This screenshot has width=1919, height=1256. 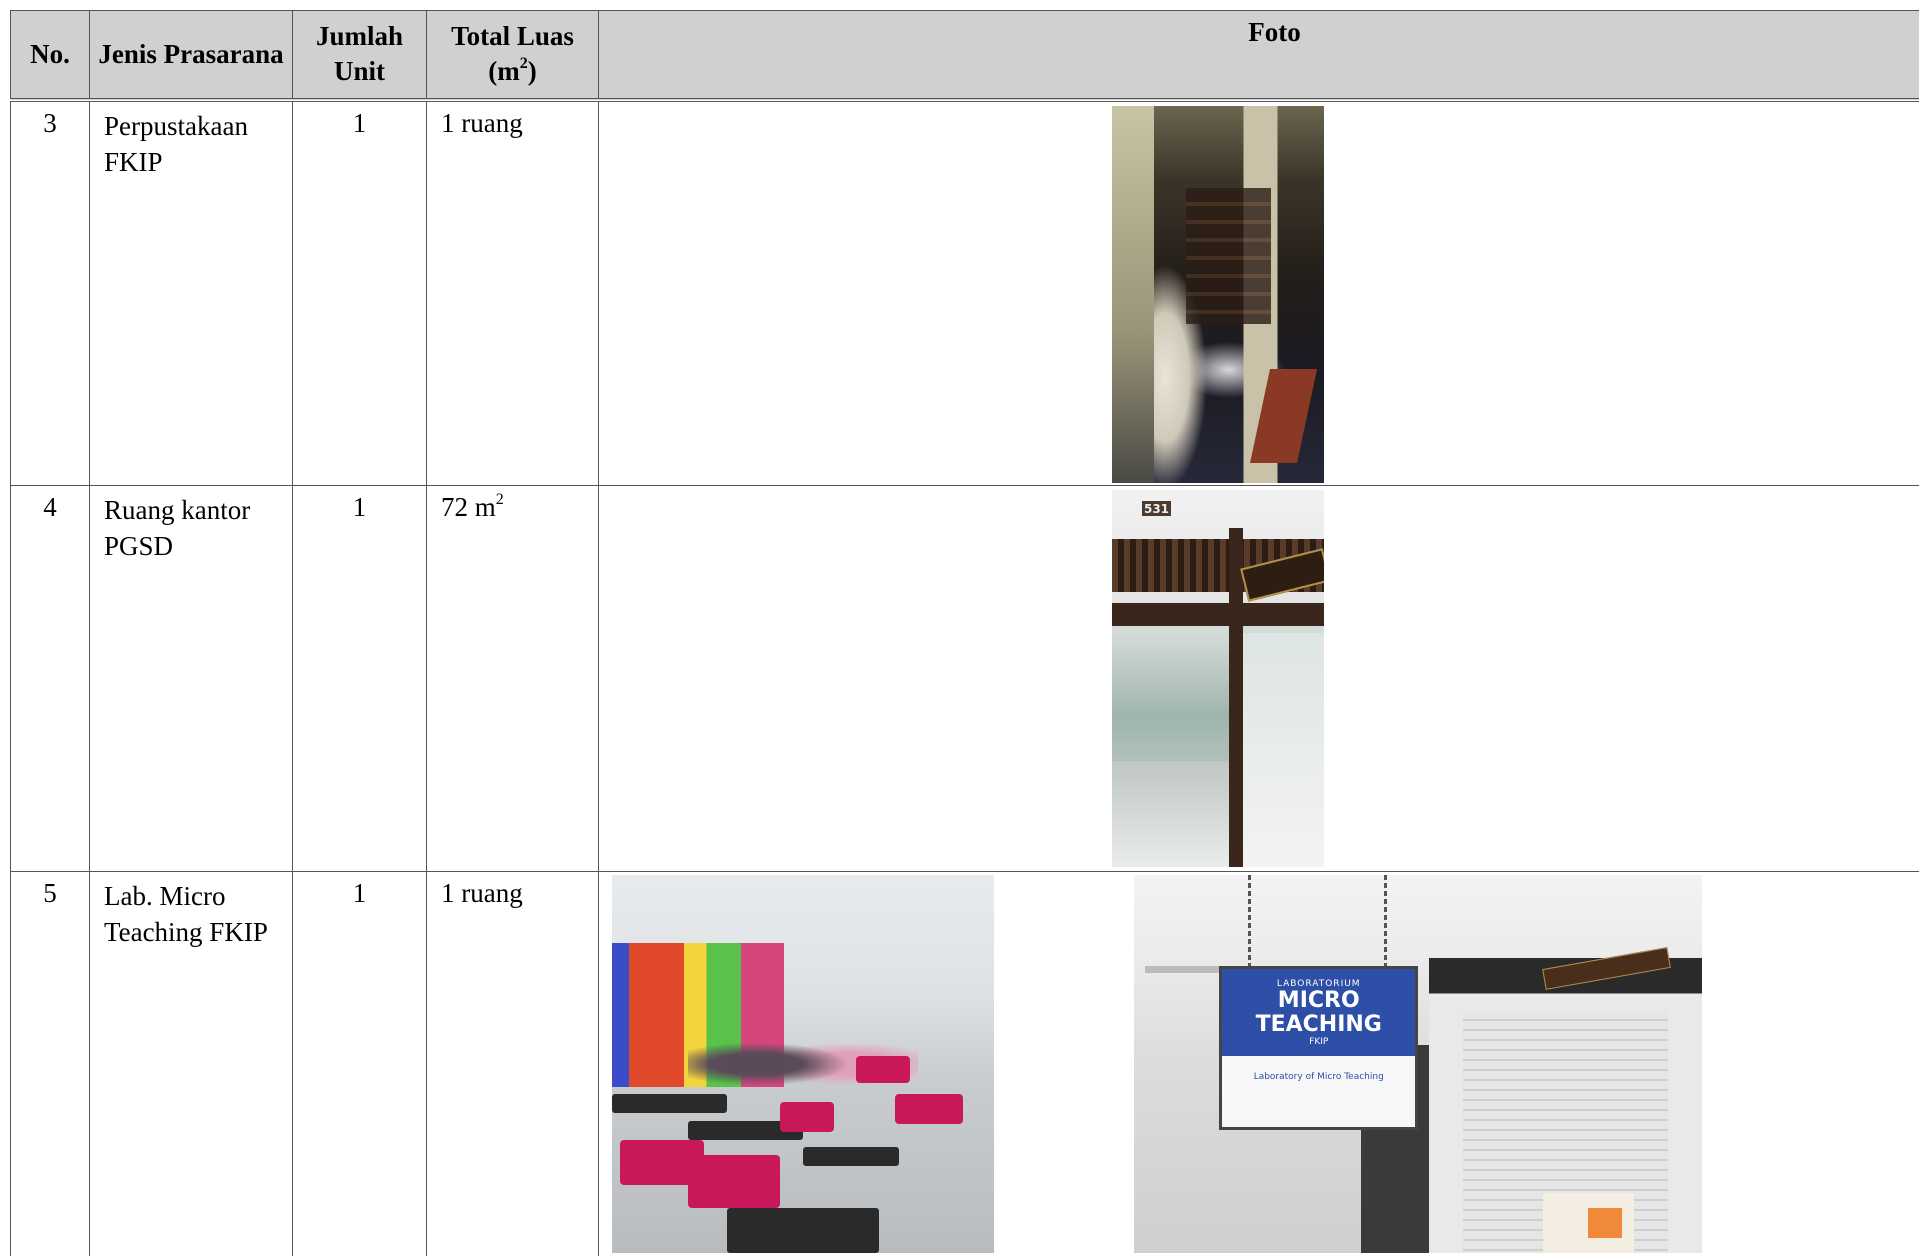 What do you see at coordinates (1218, 678) in the screenshot?
I see `office-entrance-photo: 531` at bounding box center [1218, 678].